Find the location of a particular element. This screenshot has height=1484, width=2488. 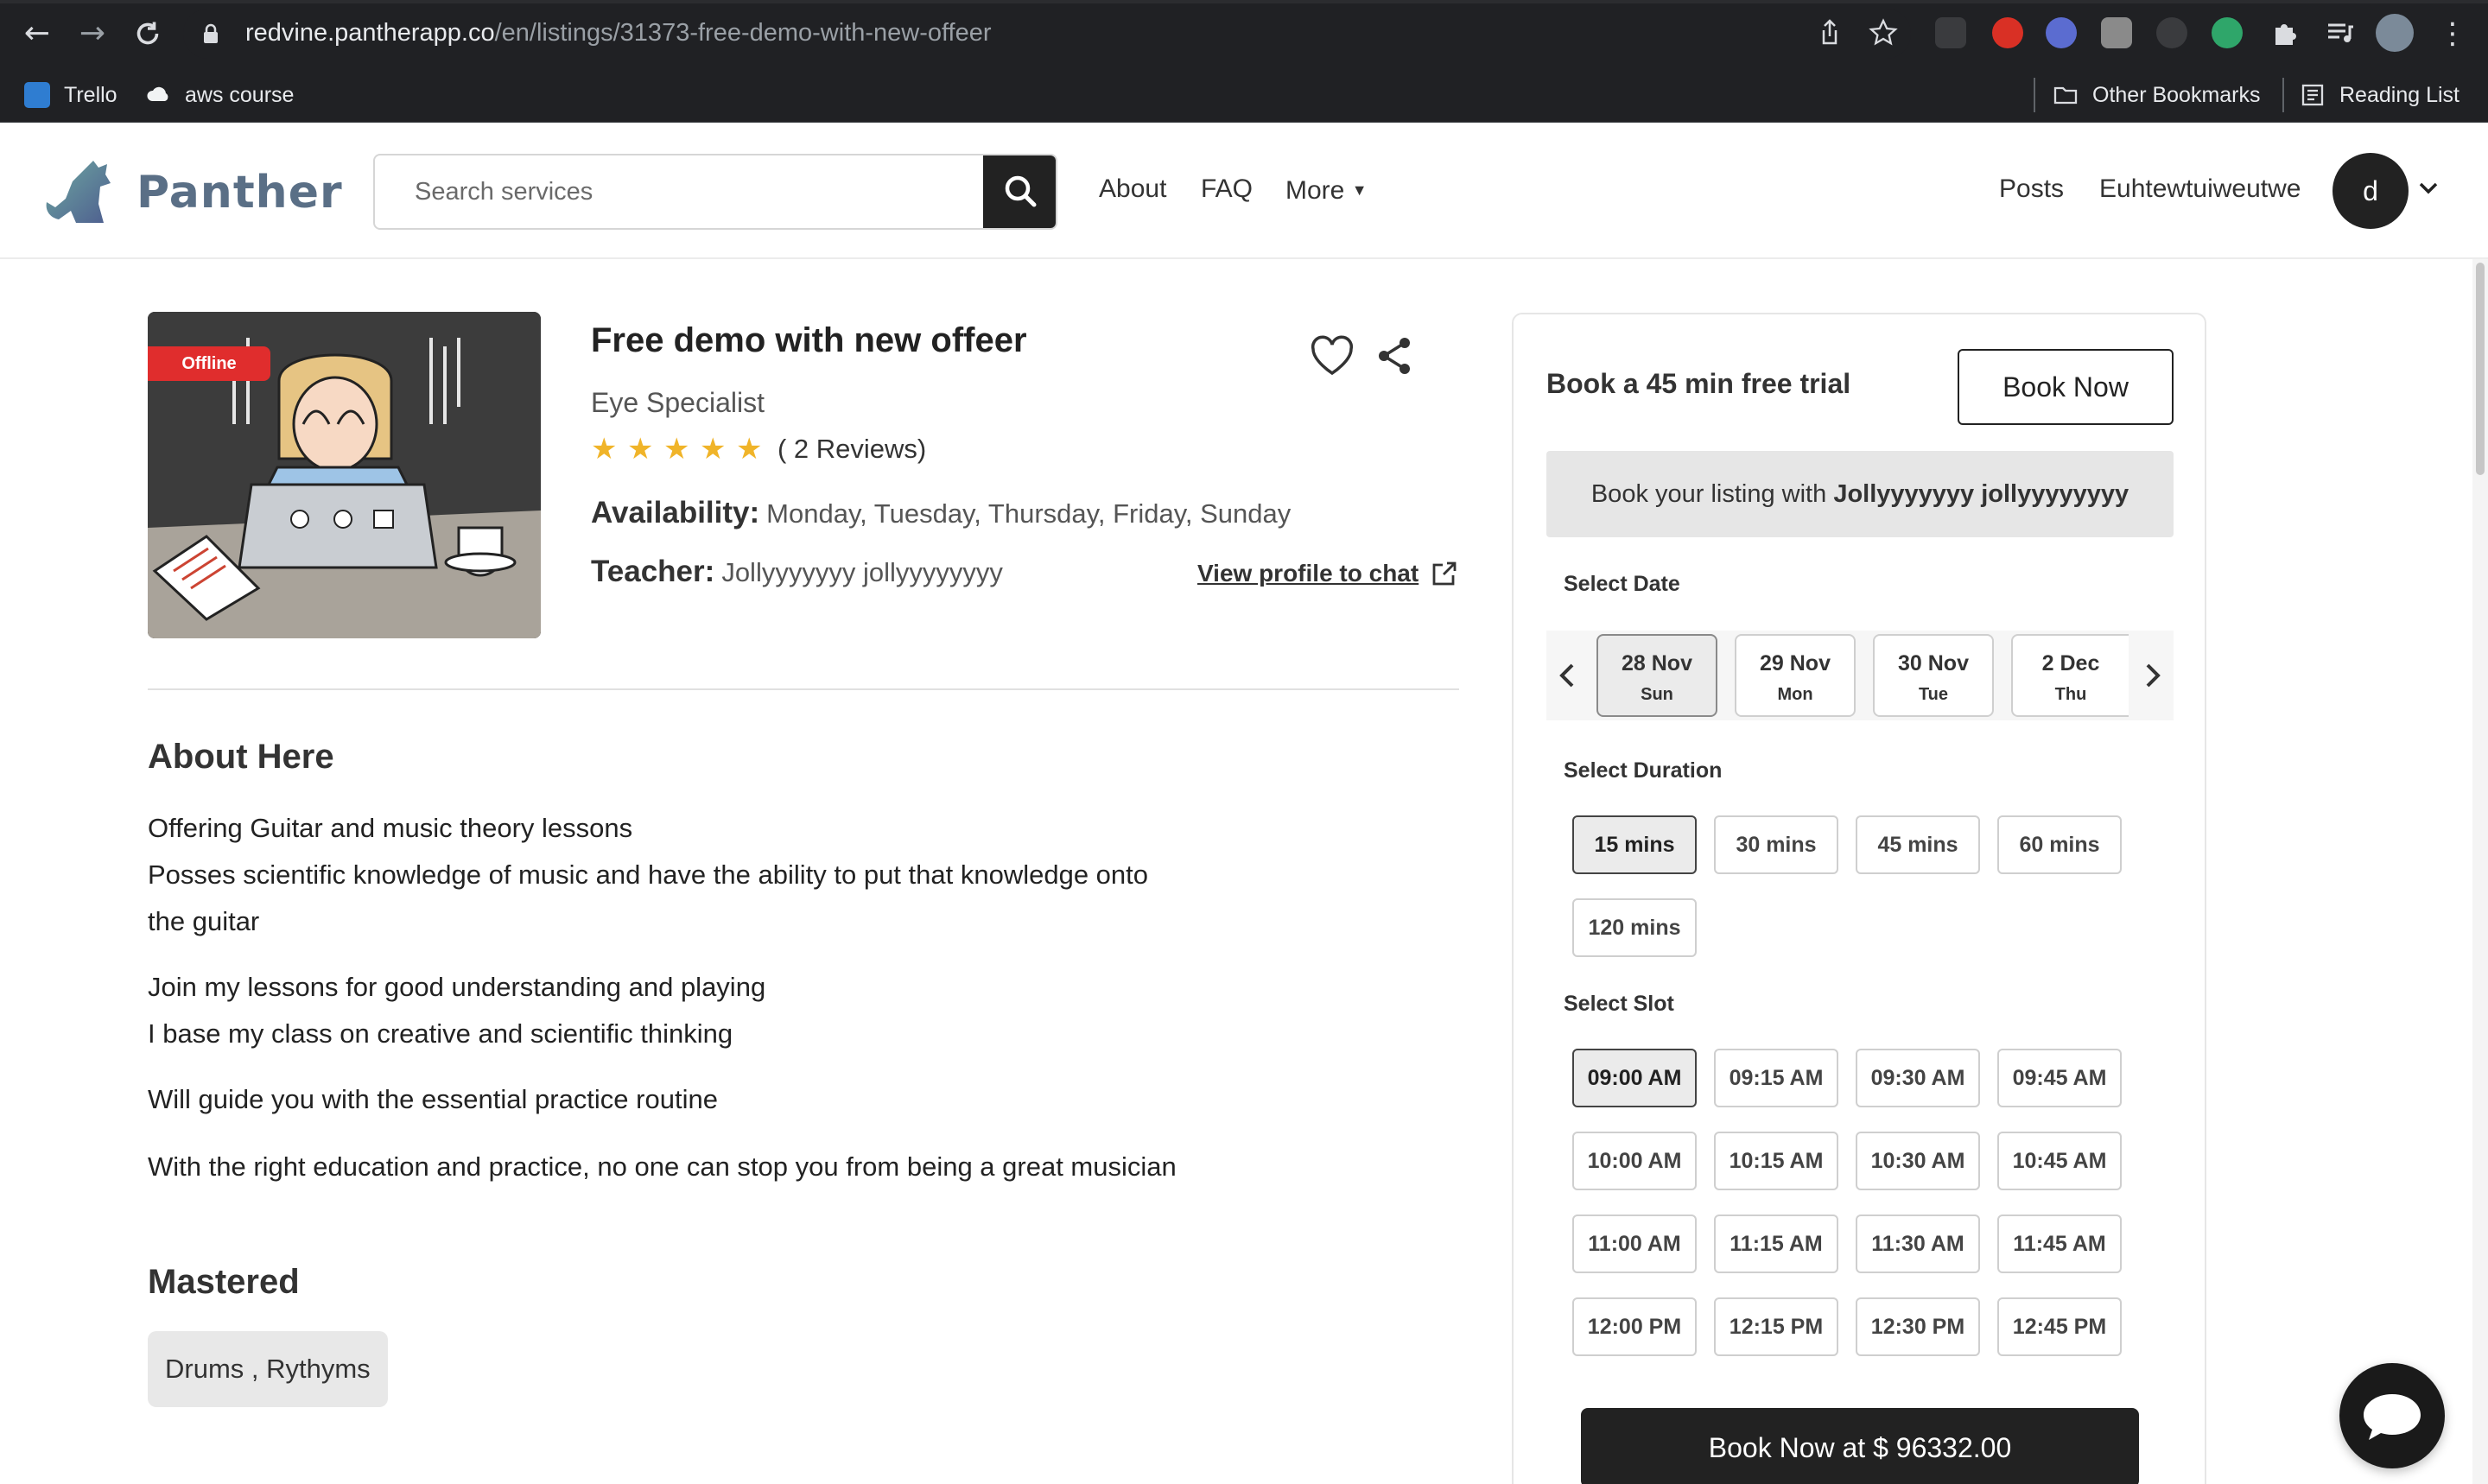

search-icon is located at coordinates (1021, 191).